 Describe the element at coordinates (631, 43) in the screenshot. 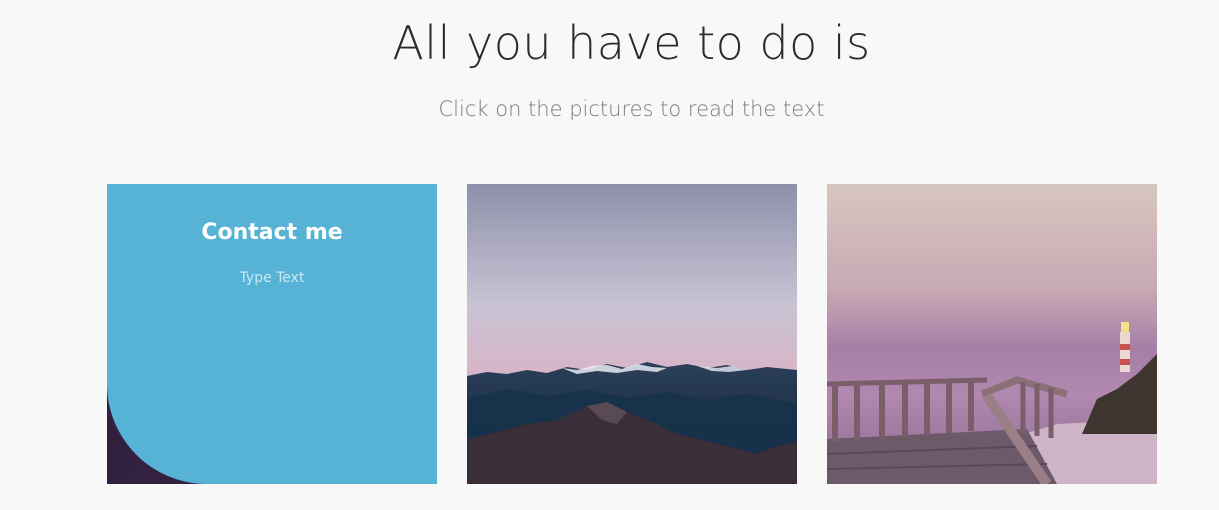

I see `page-title: All you have to do is` at that location.